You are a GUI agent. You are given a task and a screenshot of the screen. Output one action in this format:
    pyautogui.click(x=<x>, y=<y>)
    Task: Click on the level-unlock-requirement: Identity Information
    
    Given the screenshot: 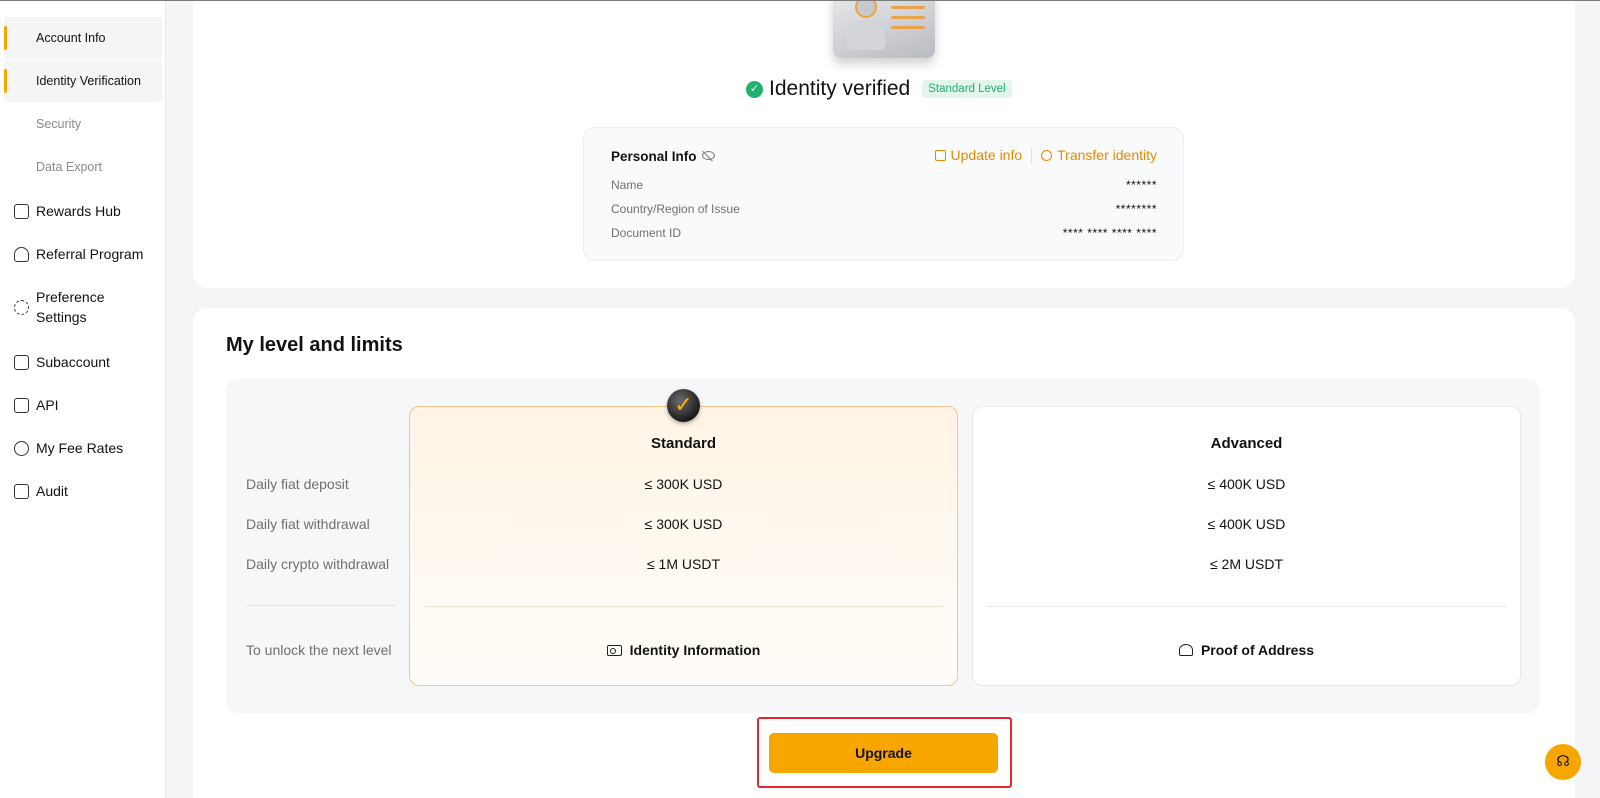 What is the action you would take?
    pyautogui.click(x=683, y=650)
    